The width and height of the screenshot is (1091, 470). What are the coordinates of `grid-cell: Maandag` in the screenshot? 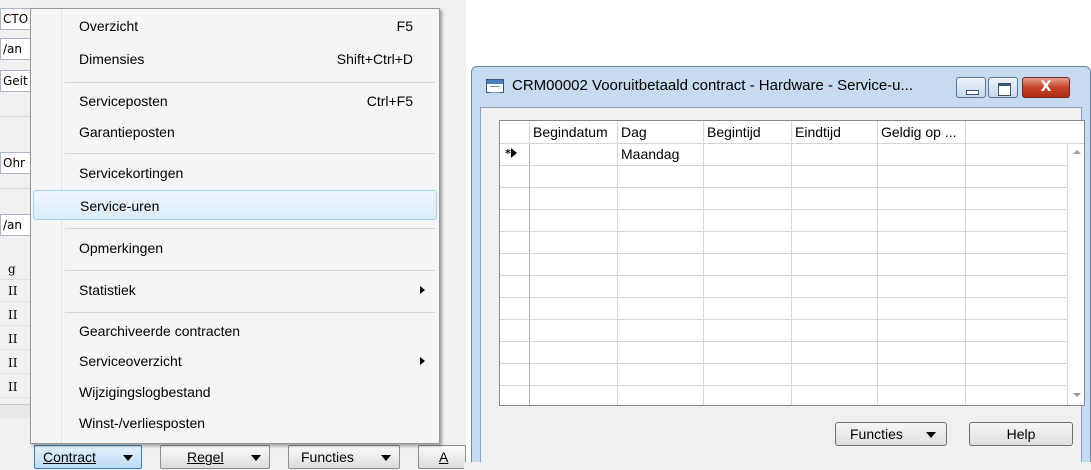 It's located at (661, 154).